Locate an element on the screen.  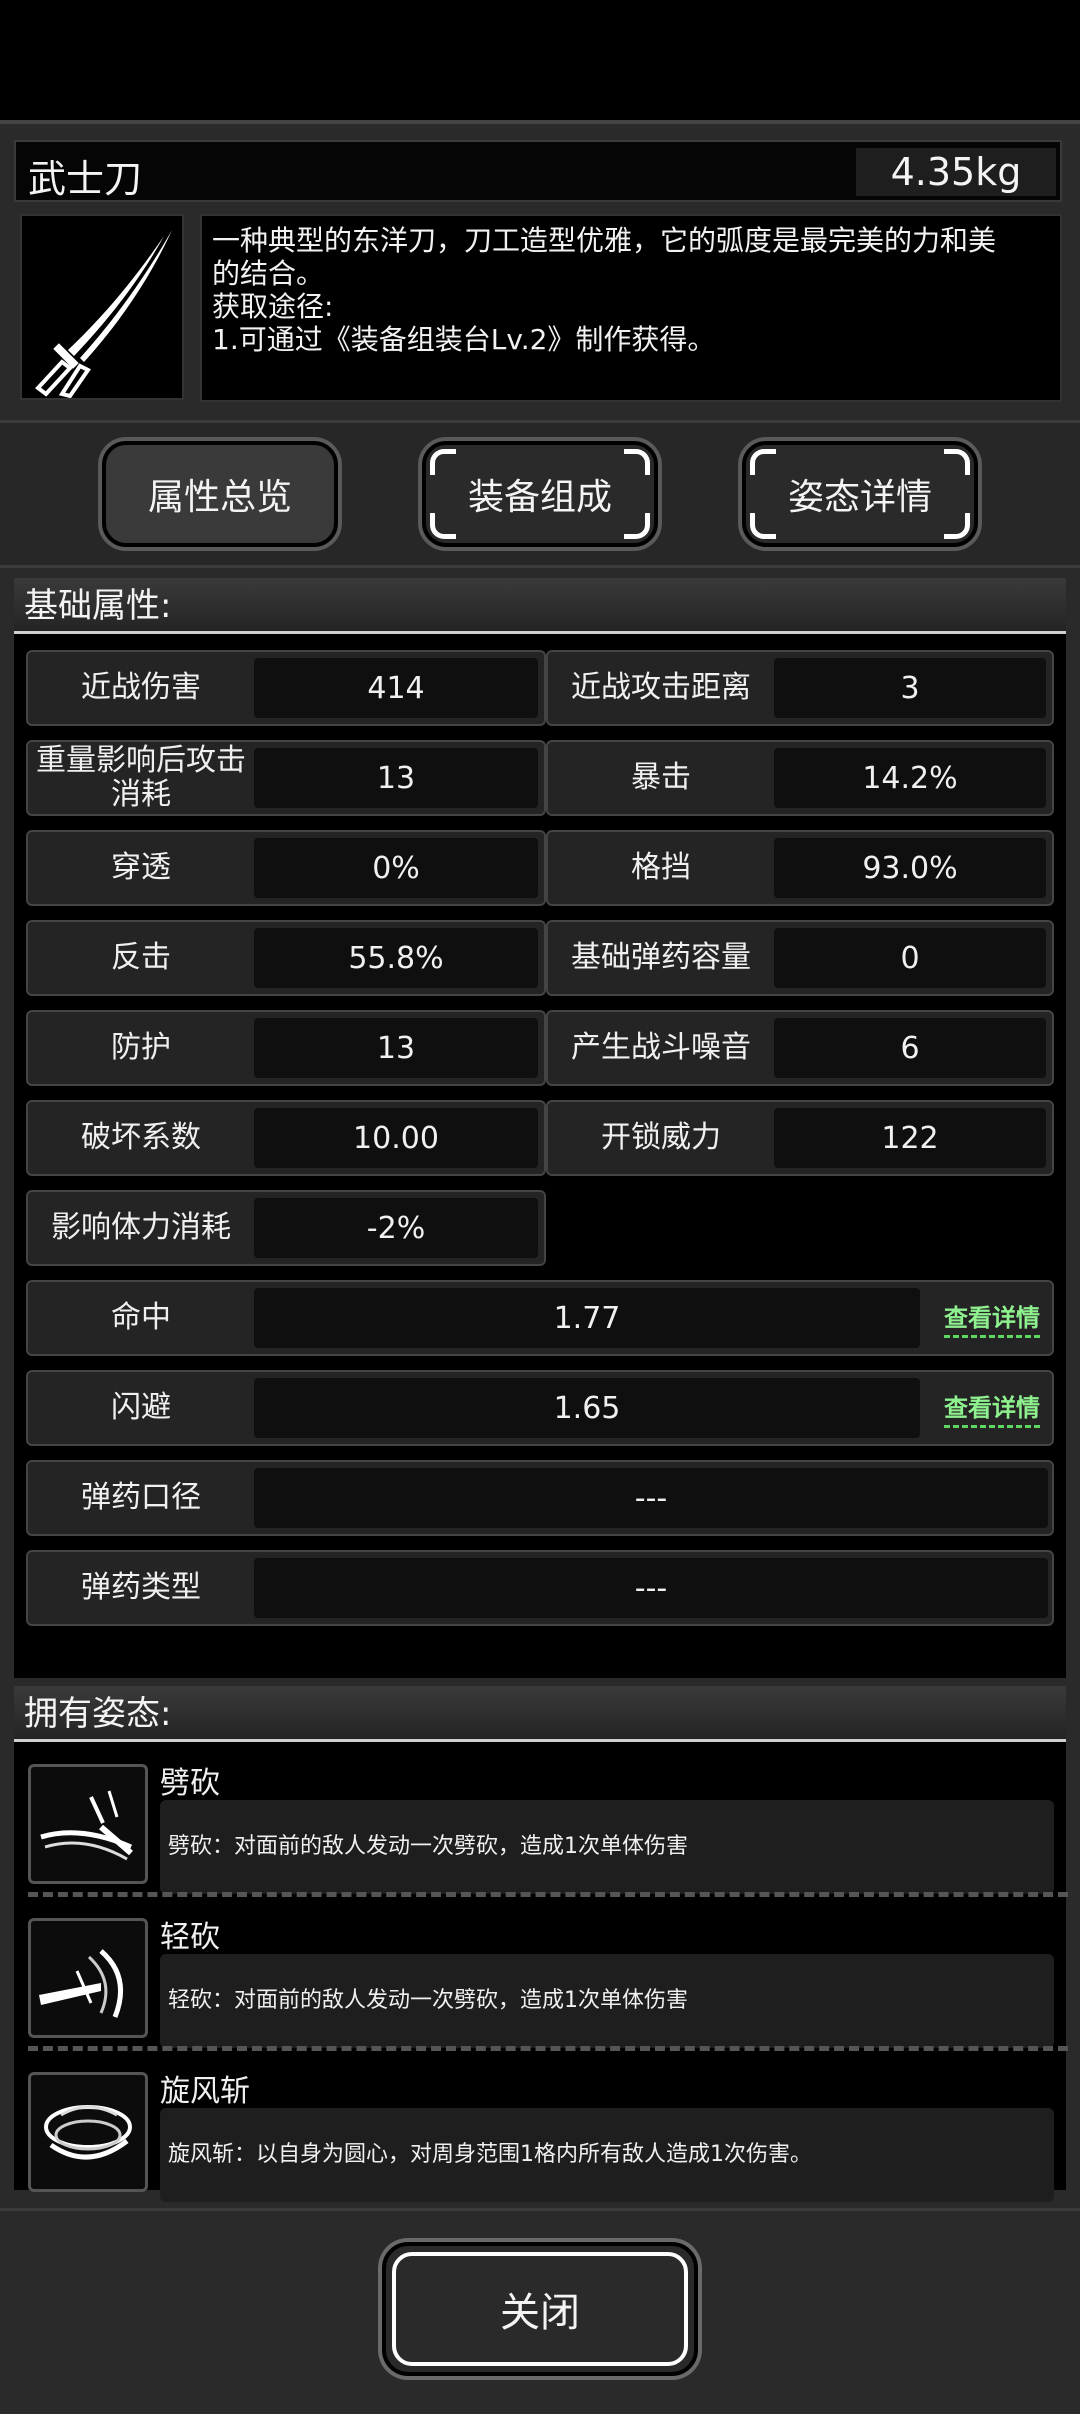
stat-melee-damage: 近战伤害 414 is located at coordinates (286, 688).